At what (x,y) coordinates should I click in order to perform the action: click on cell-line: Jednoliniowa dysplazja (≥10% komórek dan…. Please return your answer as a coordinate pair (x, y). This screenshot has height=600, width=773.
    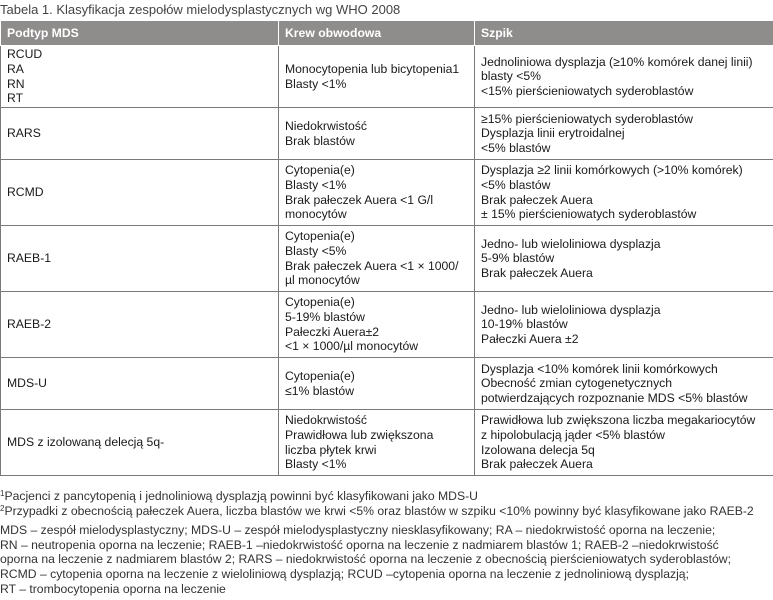
    Looking at the image, I should click on (617, 61).